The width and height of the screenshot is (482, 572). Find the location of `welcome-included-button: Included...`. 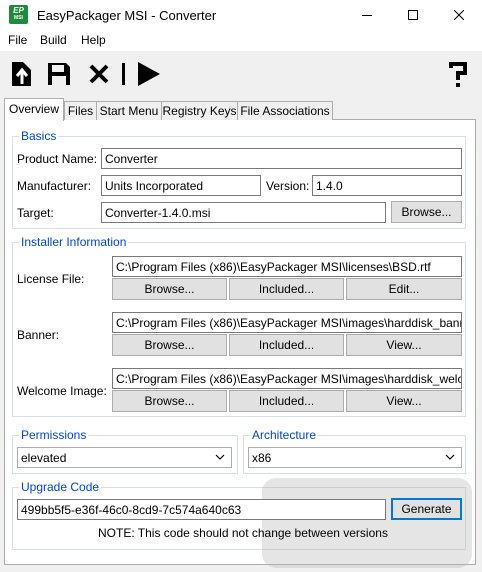

welcome-included-button: Included... is located at coordinates (286, 401).